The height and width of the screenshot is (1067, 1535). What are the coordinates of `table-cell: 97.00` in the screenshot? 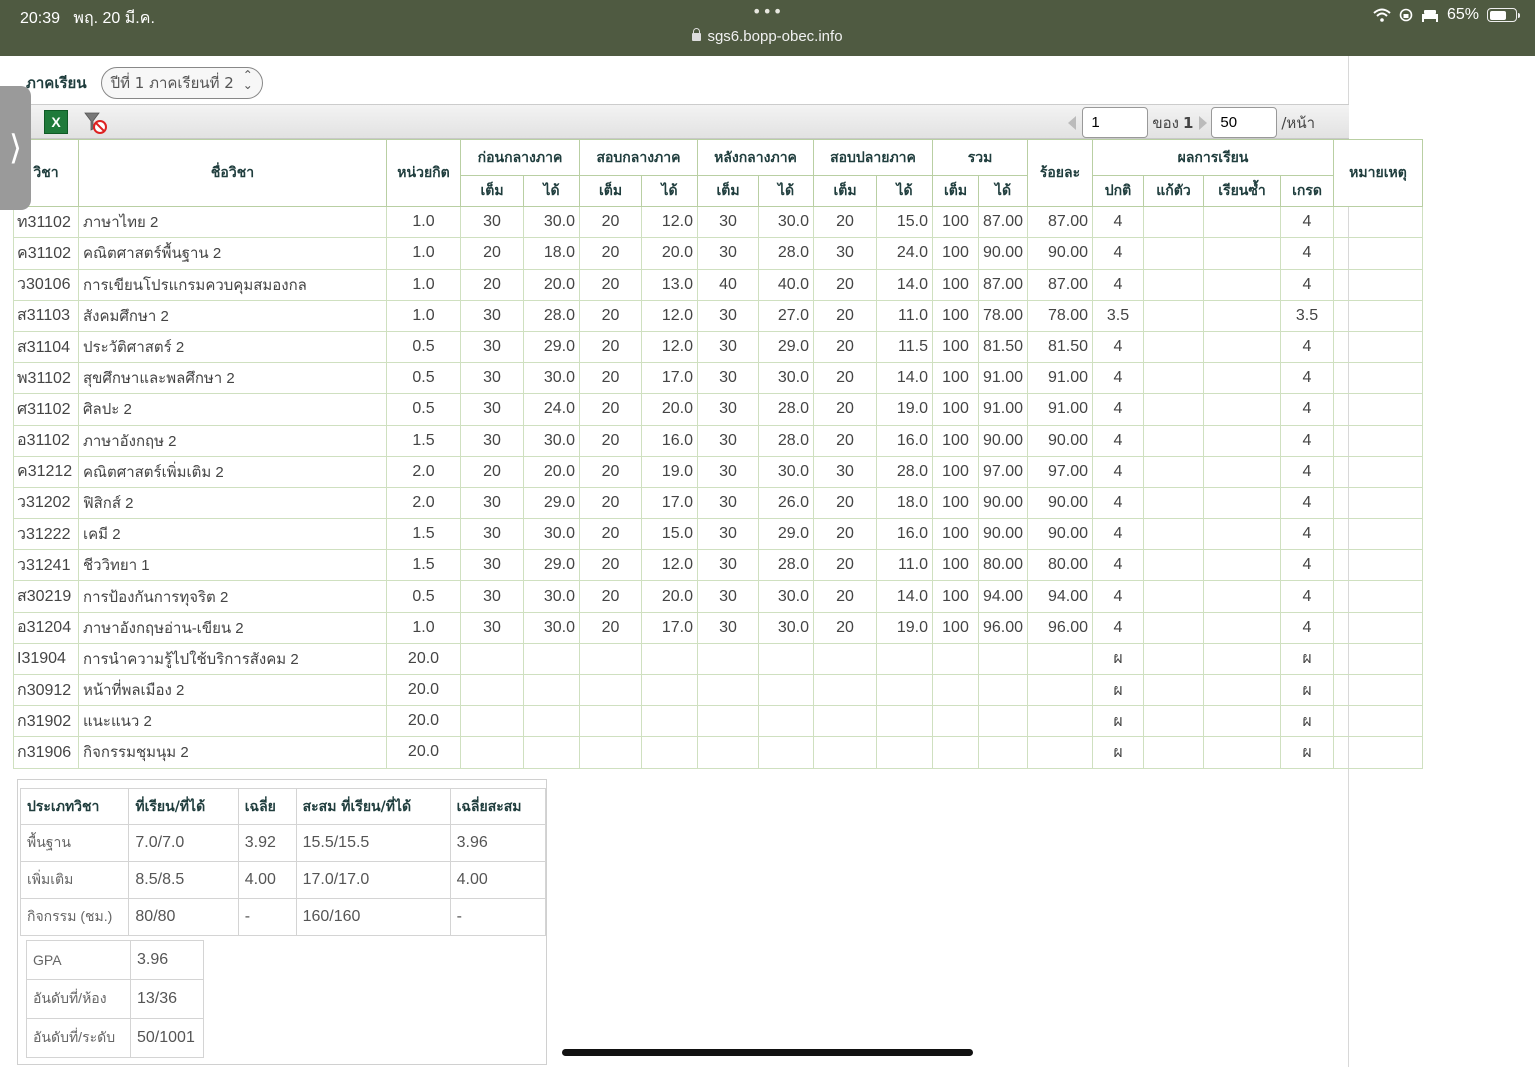 It's located at (1060, 471).